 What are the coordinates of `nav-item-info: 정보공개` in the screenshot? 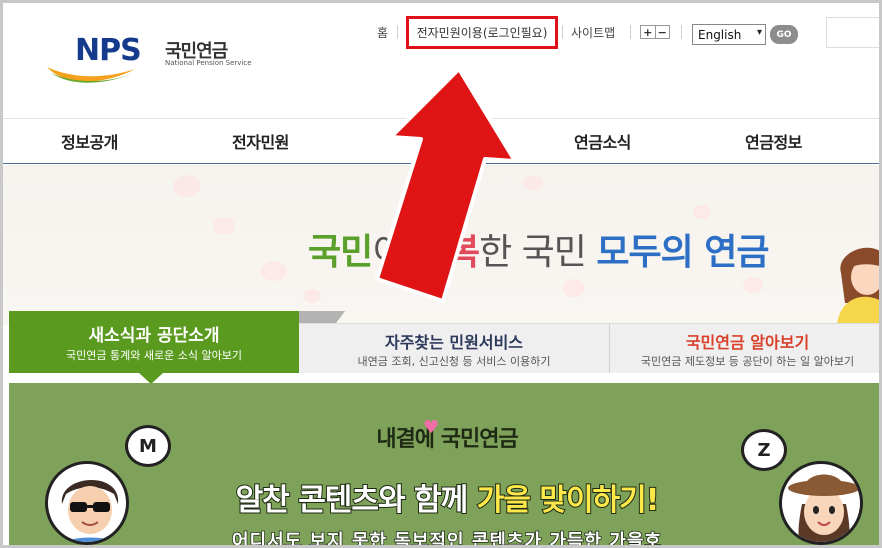 It's located at (89, 141).